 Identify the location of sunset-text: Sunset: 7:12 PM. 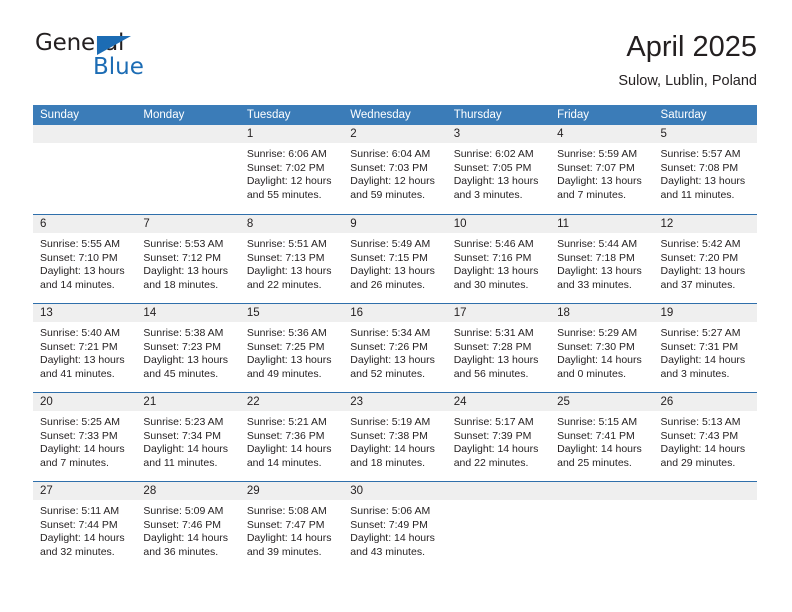
(182, 257).